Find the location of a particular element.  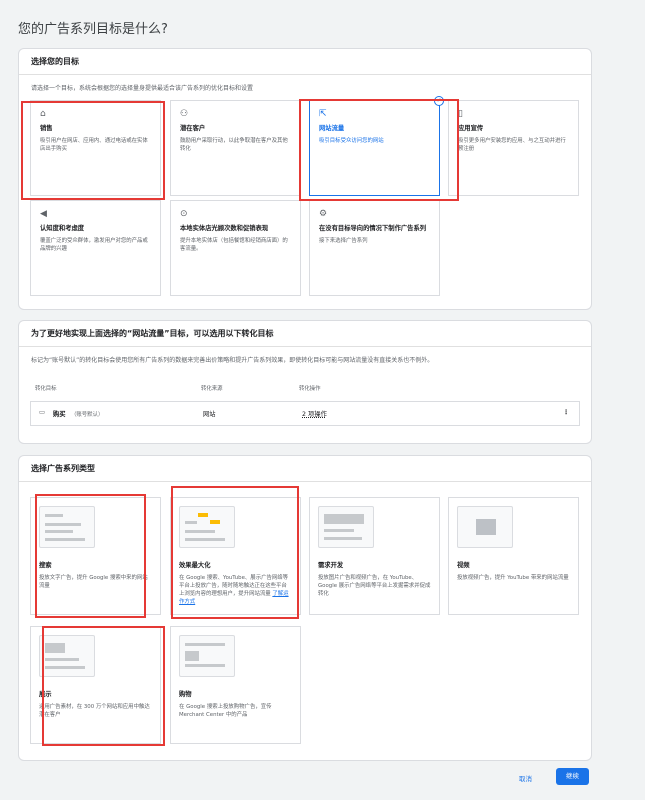

goal-desc: 覆盖广泛的受众群体，激发用户对您的产品或品牌的兴趣 is located at coordinates (94, 245).